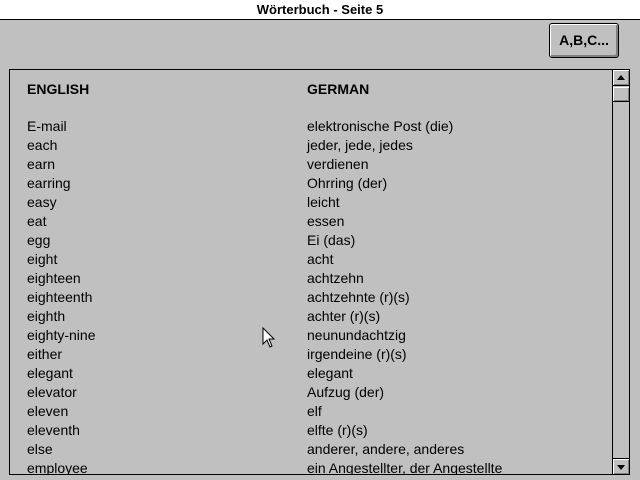 The height and width of the screenshot is (480, 640). What do you see at coordinates (338, 89) in the screenshot?
I see `column-header-german: GERMAN` at bounding box center [338, 89].